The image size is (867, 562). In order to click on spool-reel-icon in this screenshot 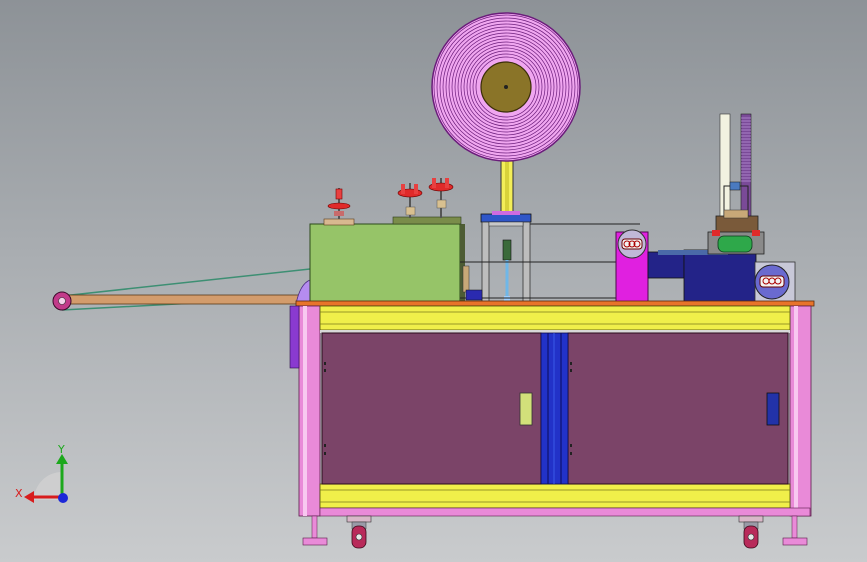, I will do `click(506, 115)`.